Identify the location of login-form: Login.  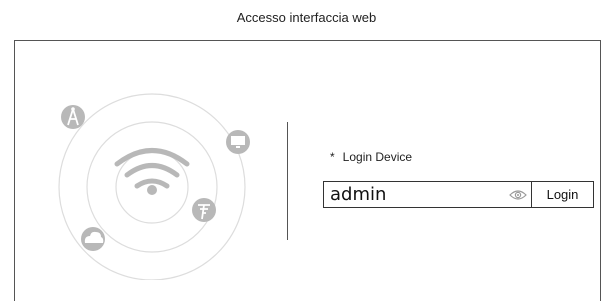
(458, 194).